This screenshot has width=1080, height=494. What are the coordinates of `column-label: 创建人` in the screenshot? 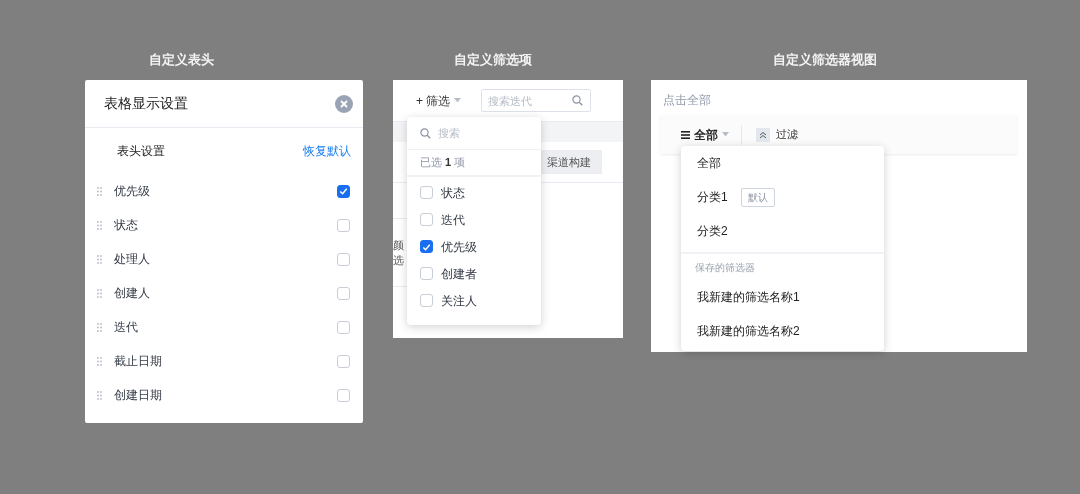 It's located at (132, 293).